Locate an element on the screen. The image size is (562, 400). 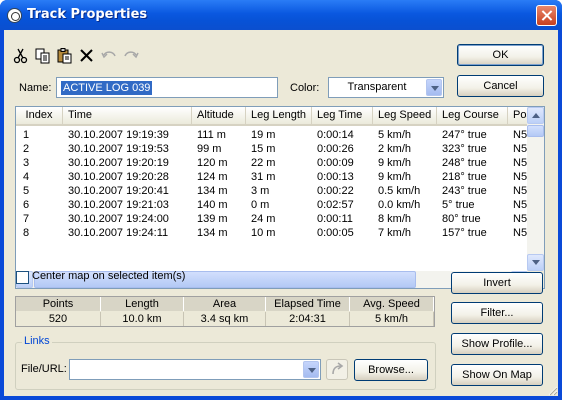
name-input: ACTIVE LOG 039 is located at coordinates (167, 87).